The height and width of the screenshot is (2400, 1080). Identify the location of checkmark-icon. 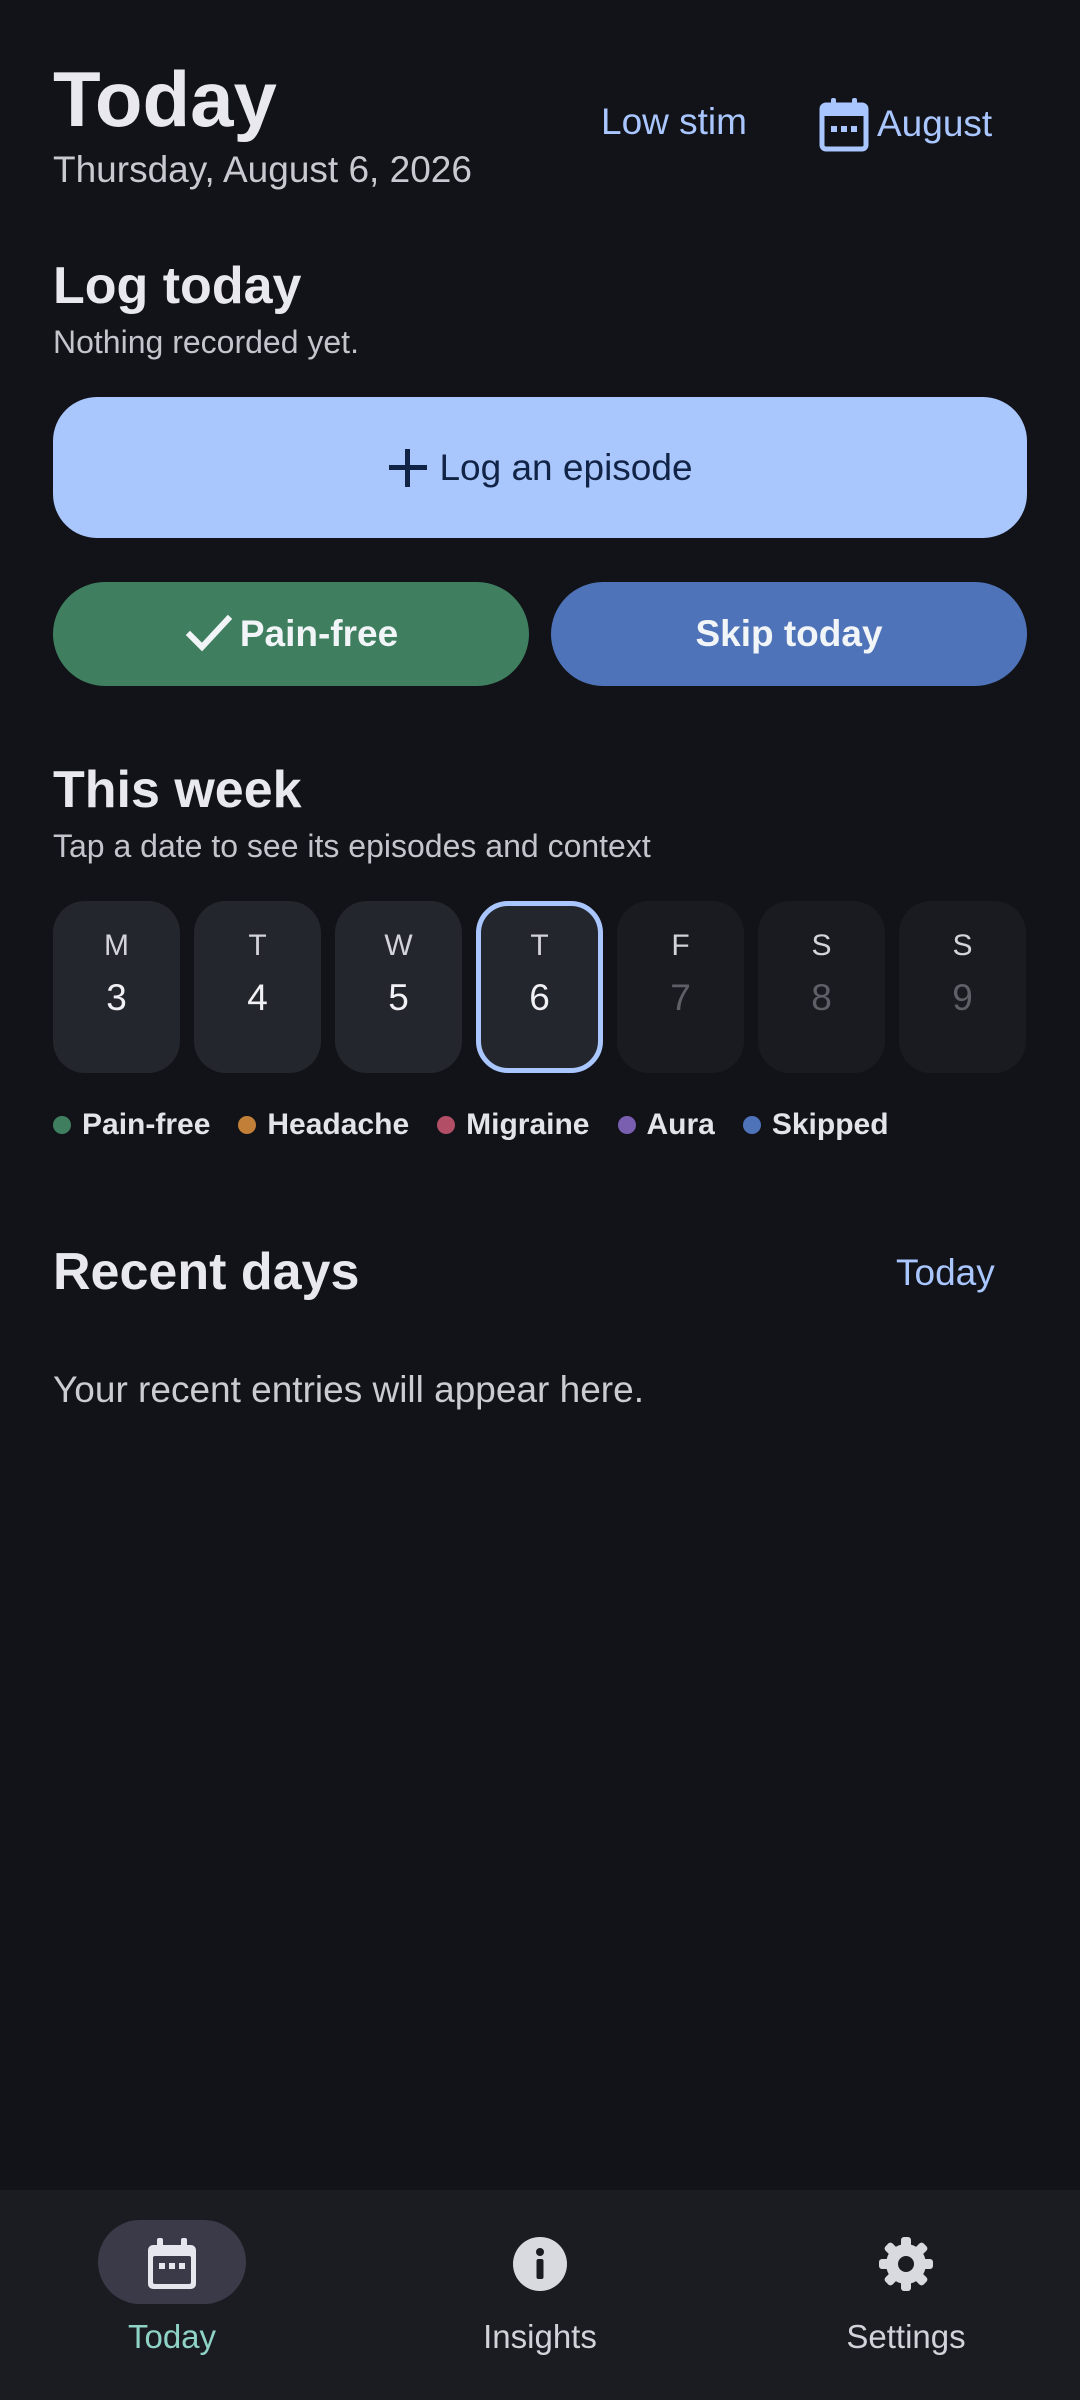
(209, 633).